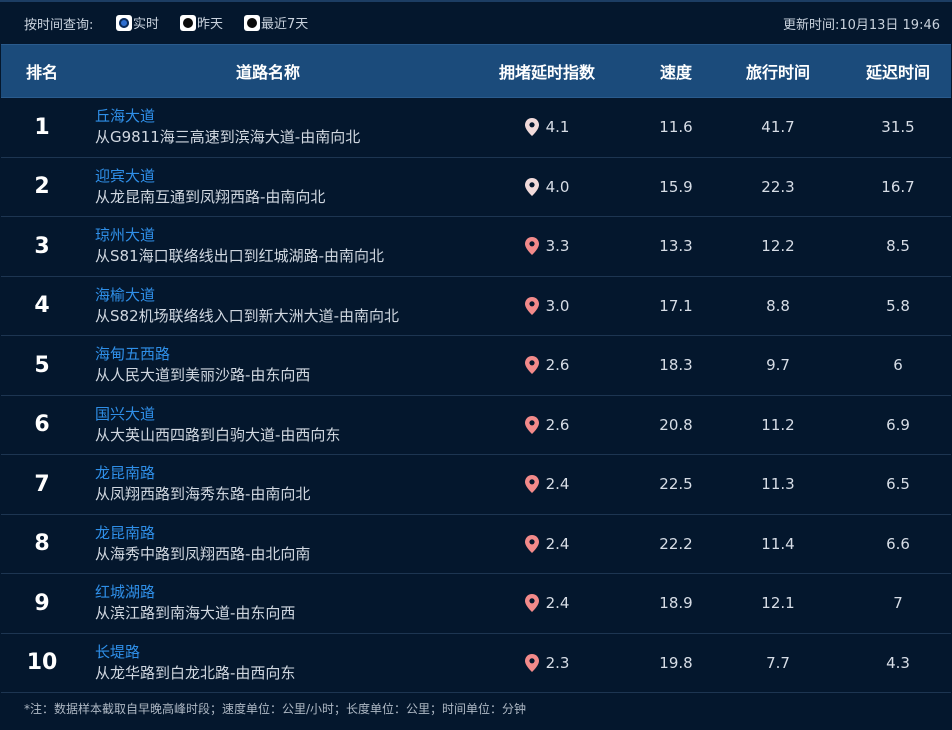 The image size is (952, 730). I want to click on road-segment-description: 从滨江路到南海大道-由东向西, so click(195, 613).